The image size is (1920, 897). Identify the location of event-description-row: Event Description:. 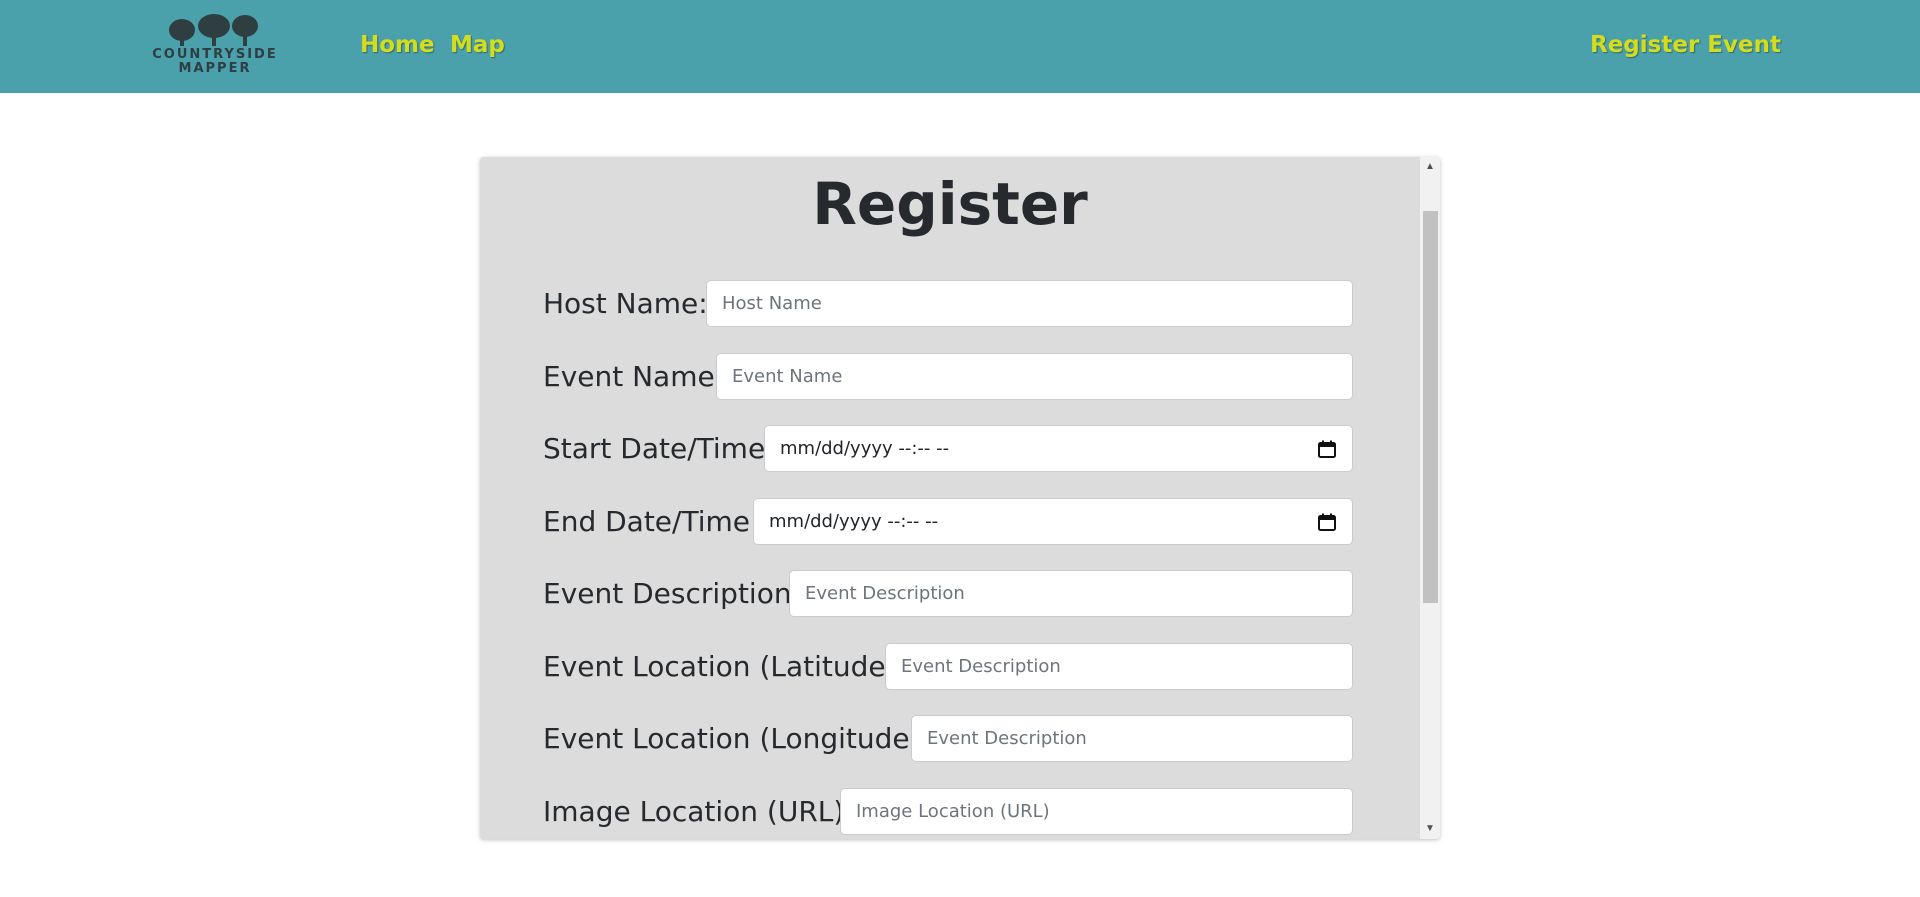
(948, 593).